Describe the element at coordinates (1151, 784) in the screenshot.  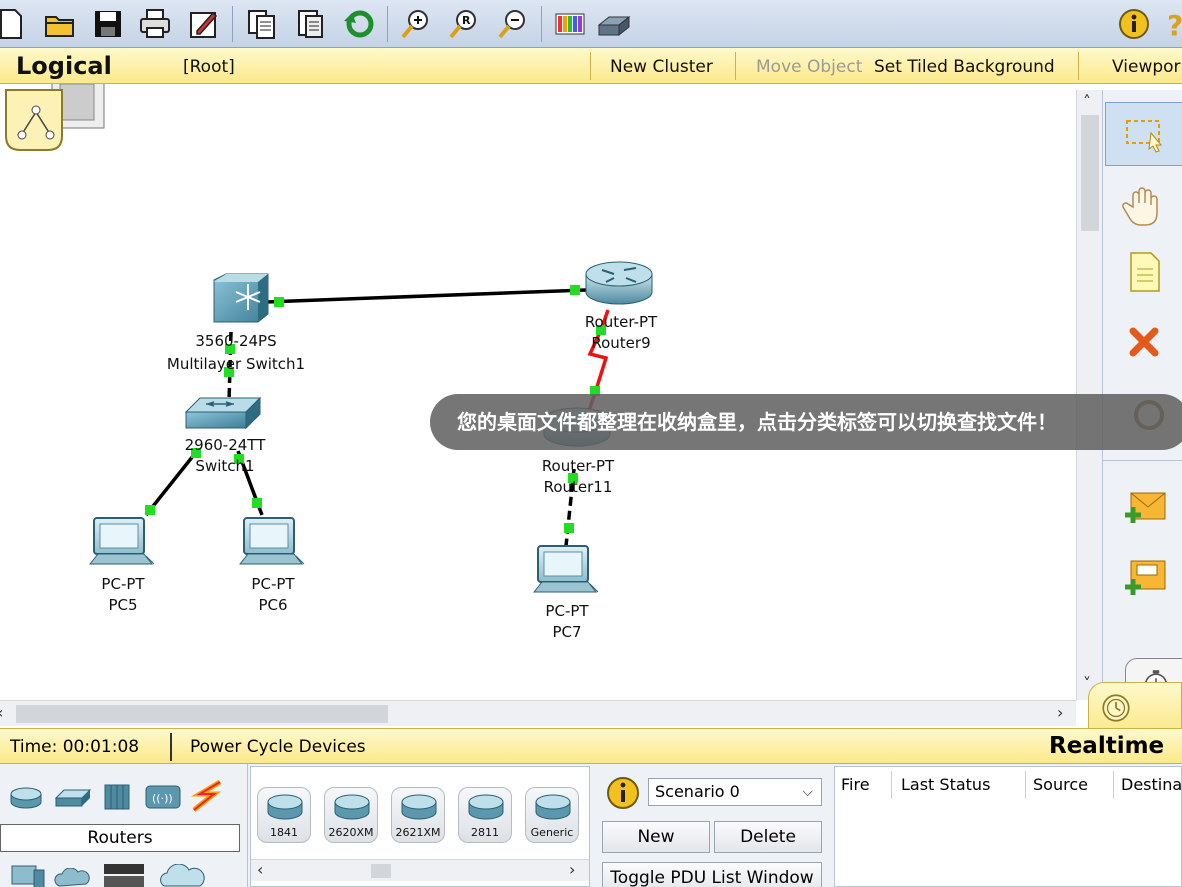
I see `column-header-destination: Destina` at that location.